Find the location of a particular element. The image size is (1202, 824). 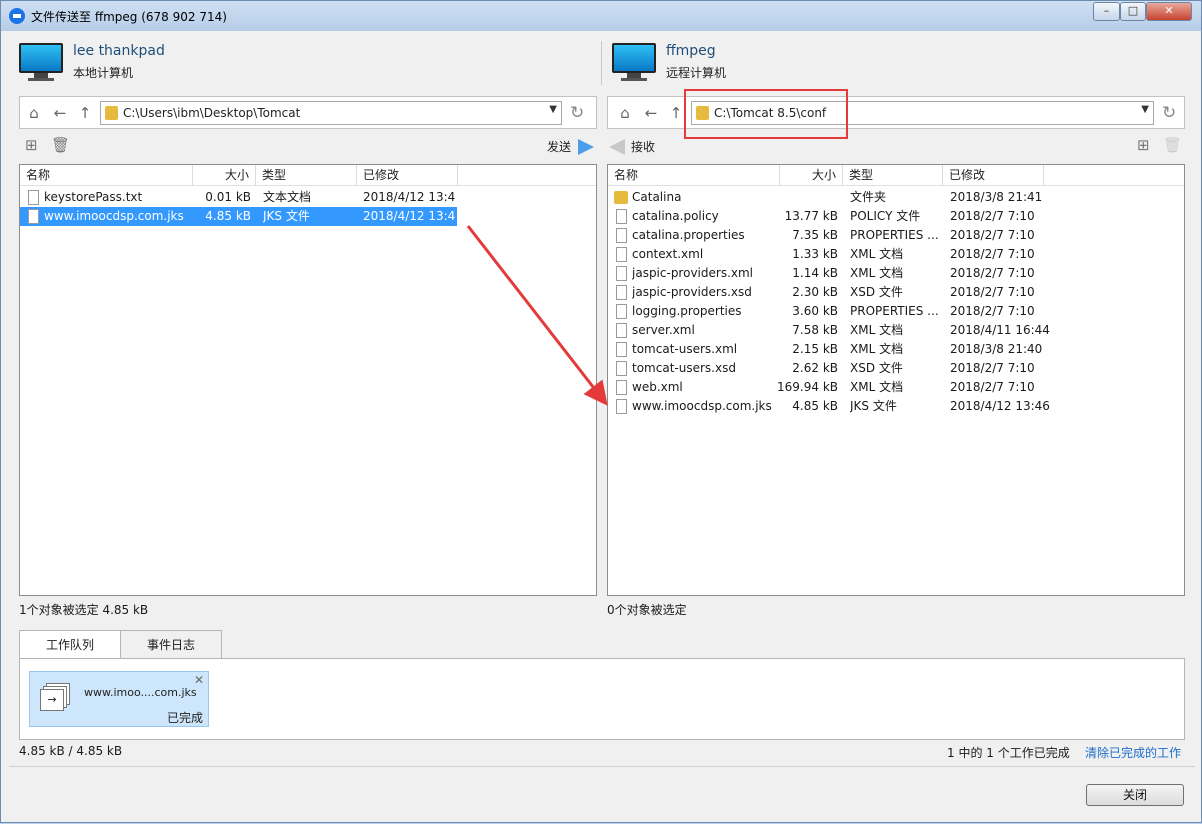

annotation-arrow is located at coordinates (537, 315).